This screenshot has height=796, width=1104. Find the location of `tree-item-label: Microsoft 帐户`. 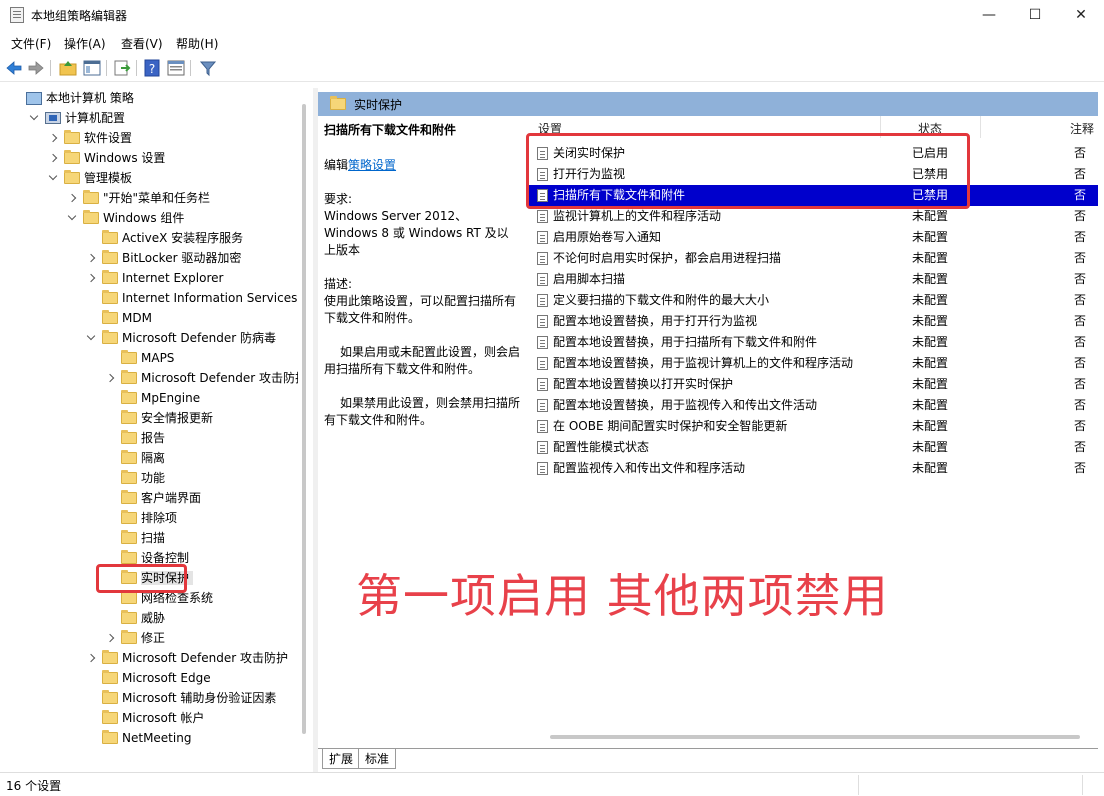

tree-item-label: Microsoft 帐户 is located at coordinates (163, 718).